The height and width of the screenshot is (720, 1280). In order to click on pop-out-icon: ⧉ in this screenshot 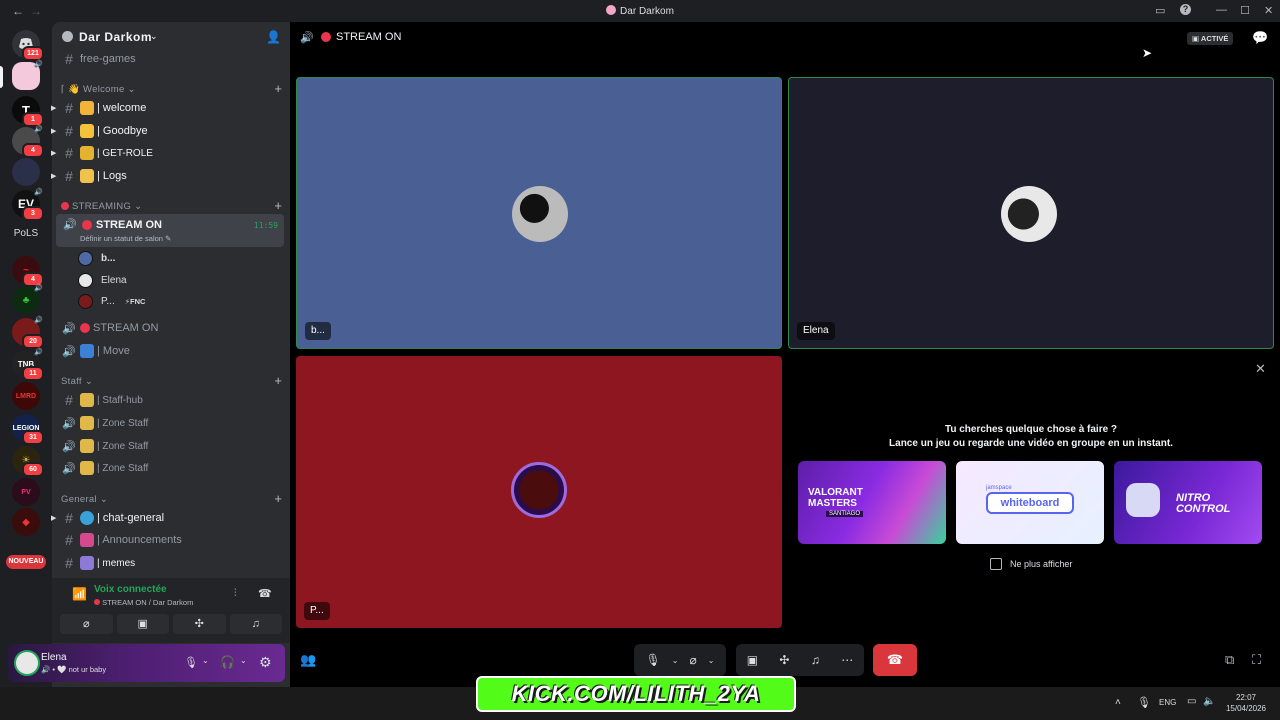, I will do `click(1229, 660)`.